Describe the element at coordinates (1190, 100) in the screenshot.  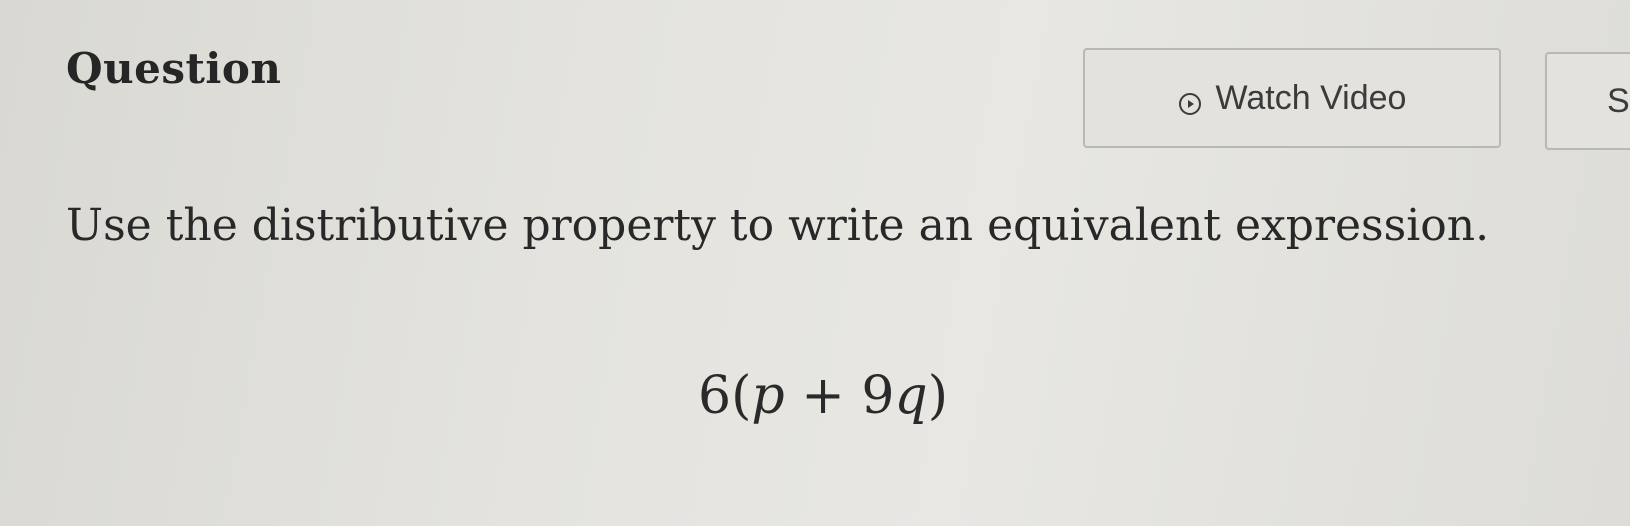
I see `play-circle-icon` at that location.